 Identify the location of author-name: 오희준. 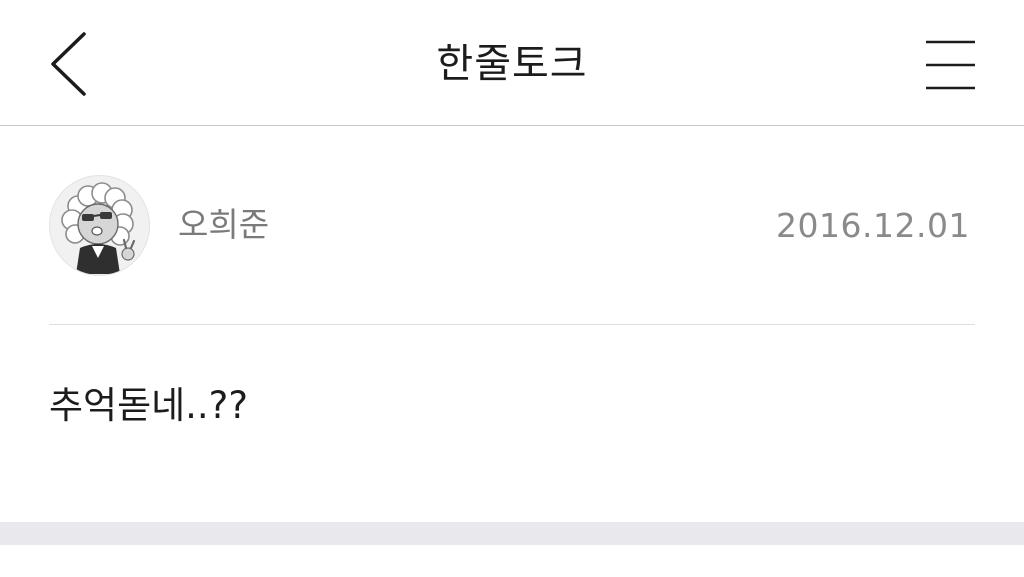
(223, 225).